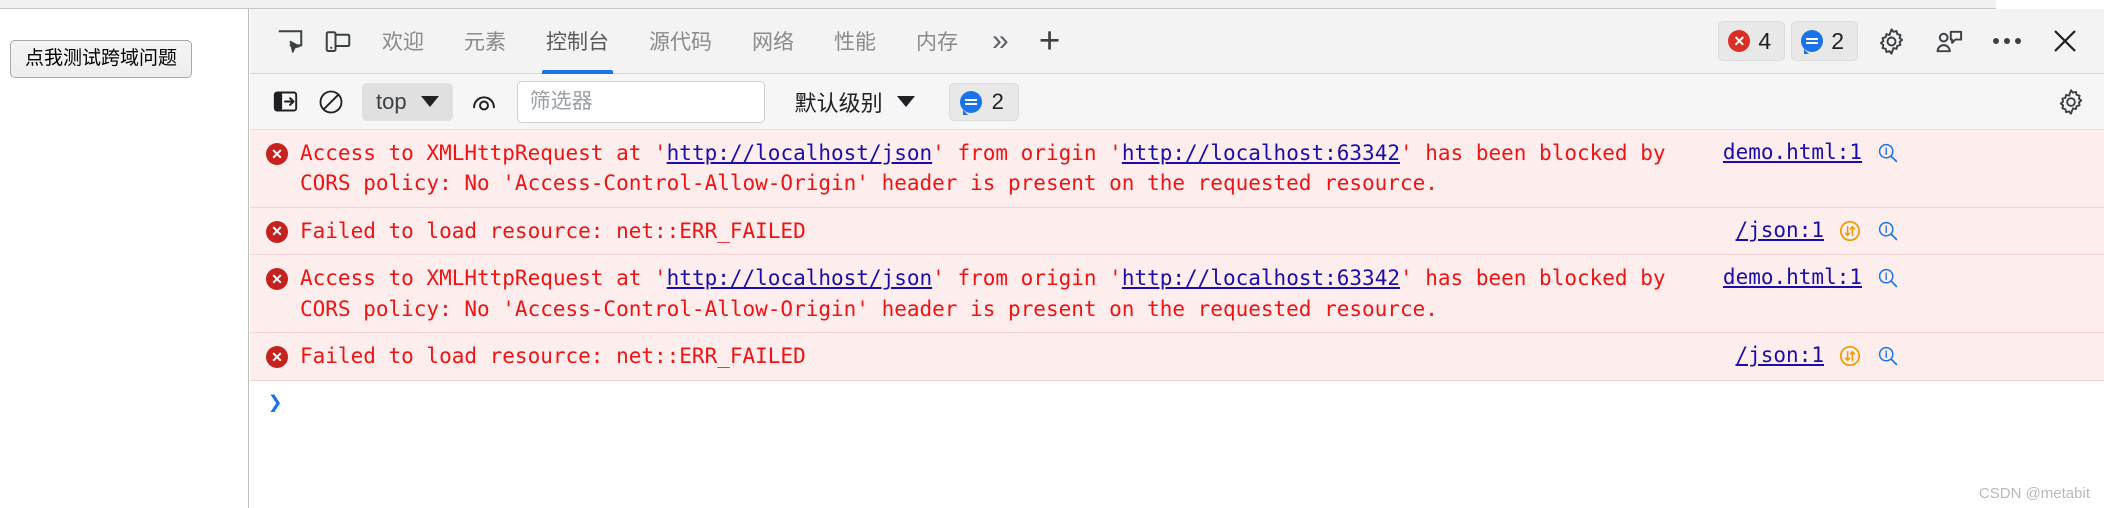 Image resolution: width=2104 pixels, height=508 pixels. What do you see at coordinates (391, 101) in the screenshot?
I see `execution-context-label: top` at bounding box center [391, 101].